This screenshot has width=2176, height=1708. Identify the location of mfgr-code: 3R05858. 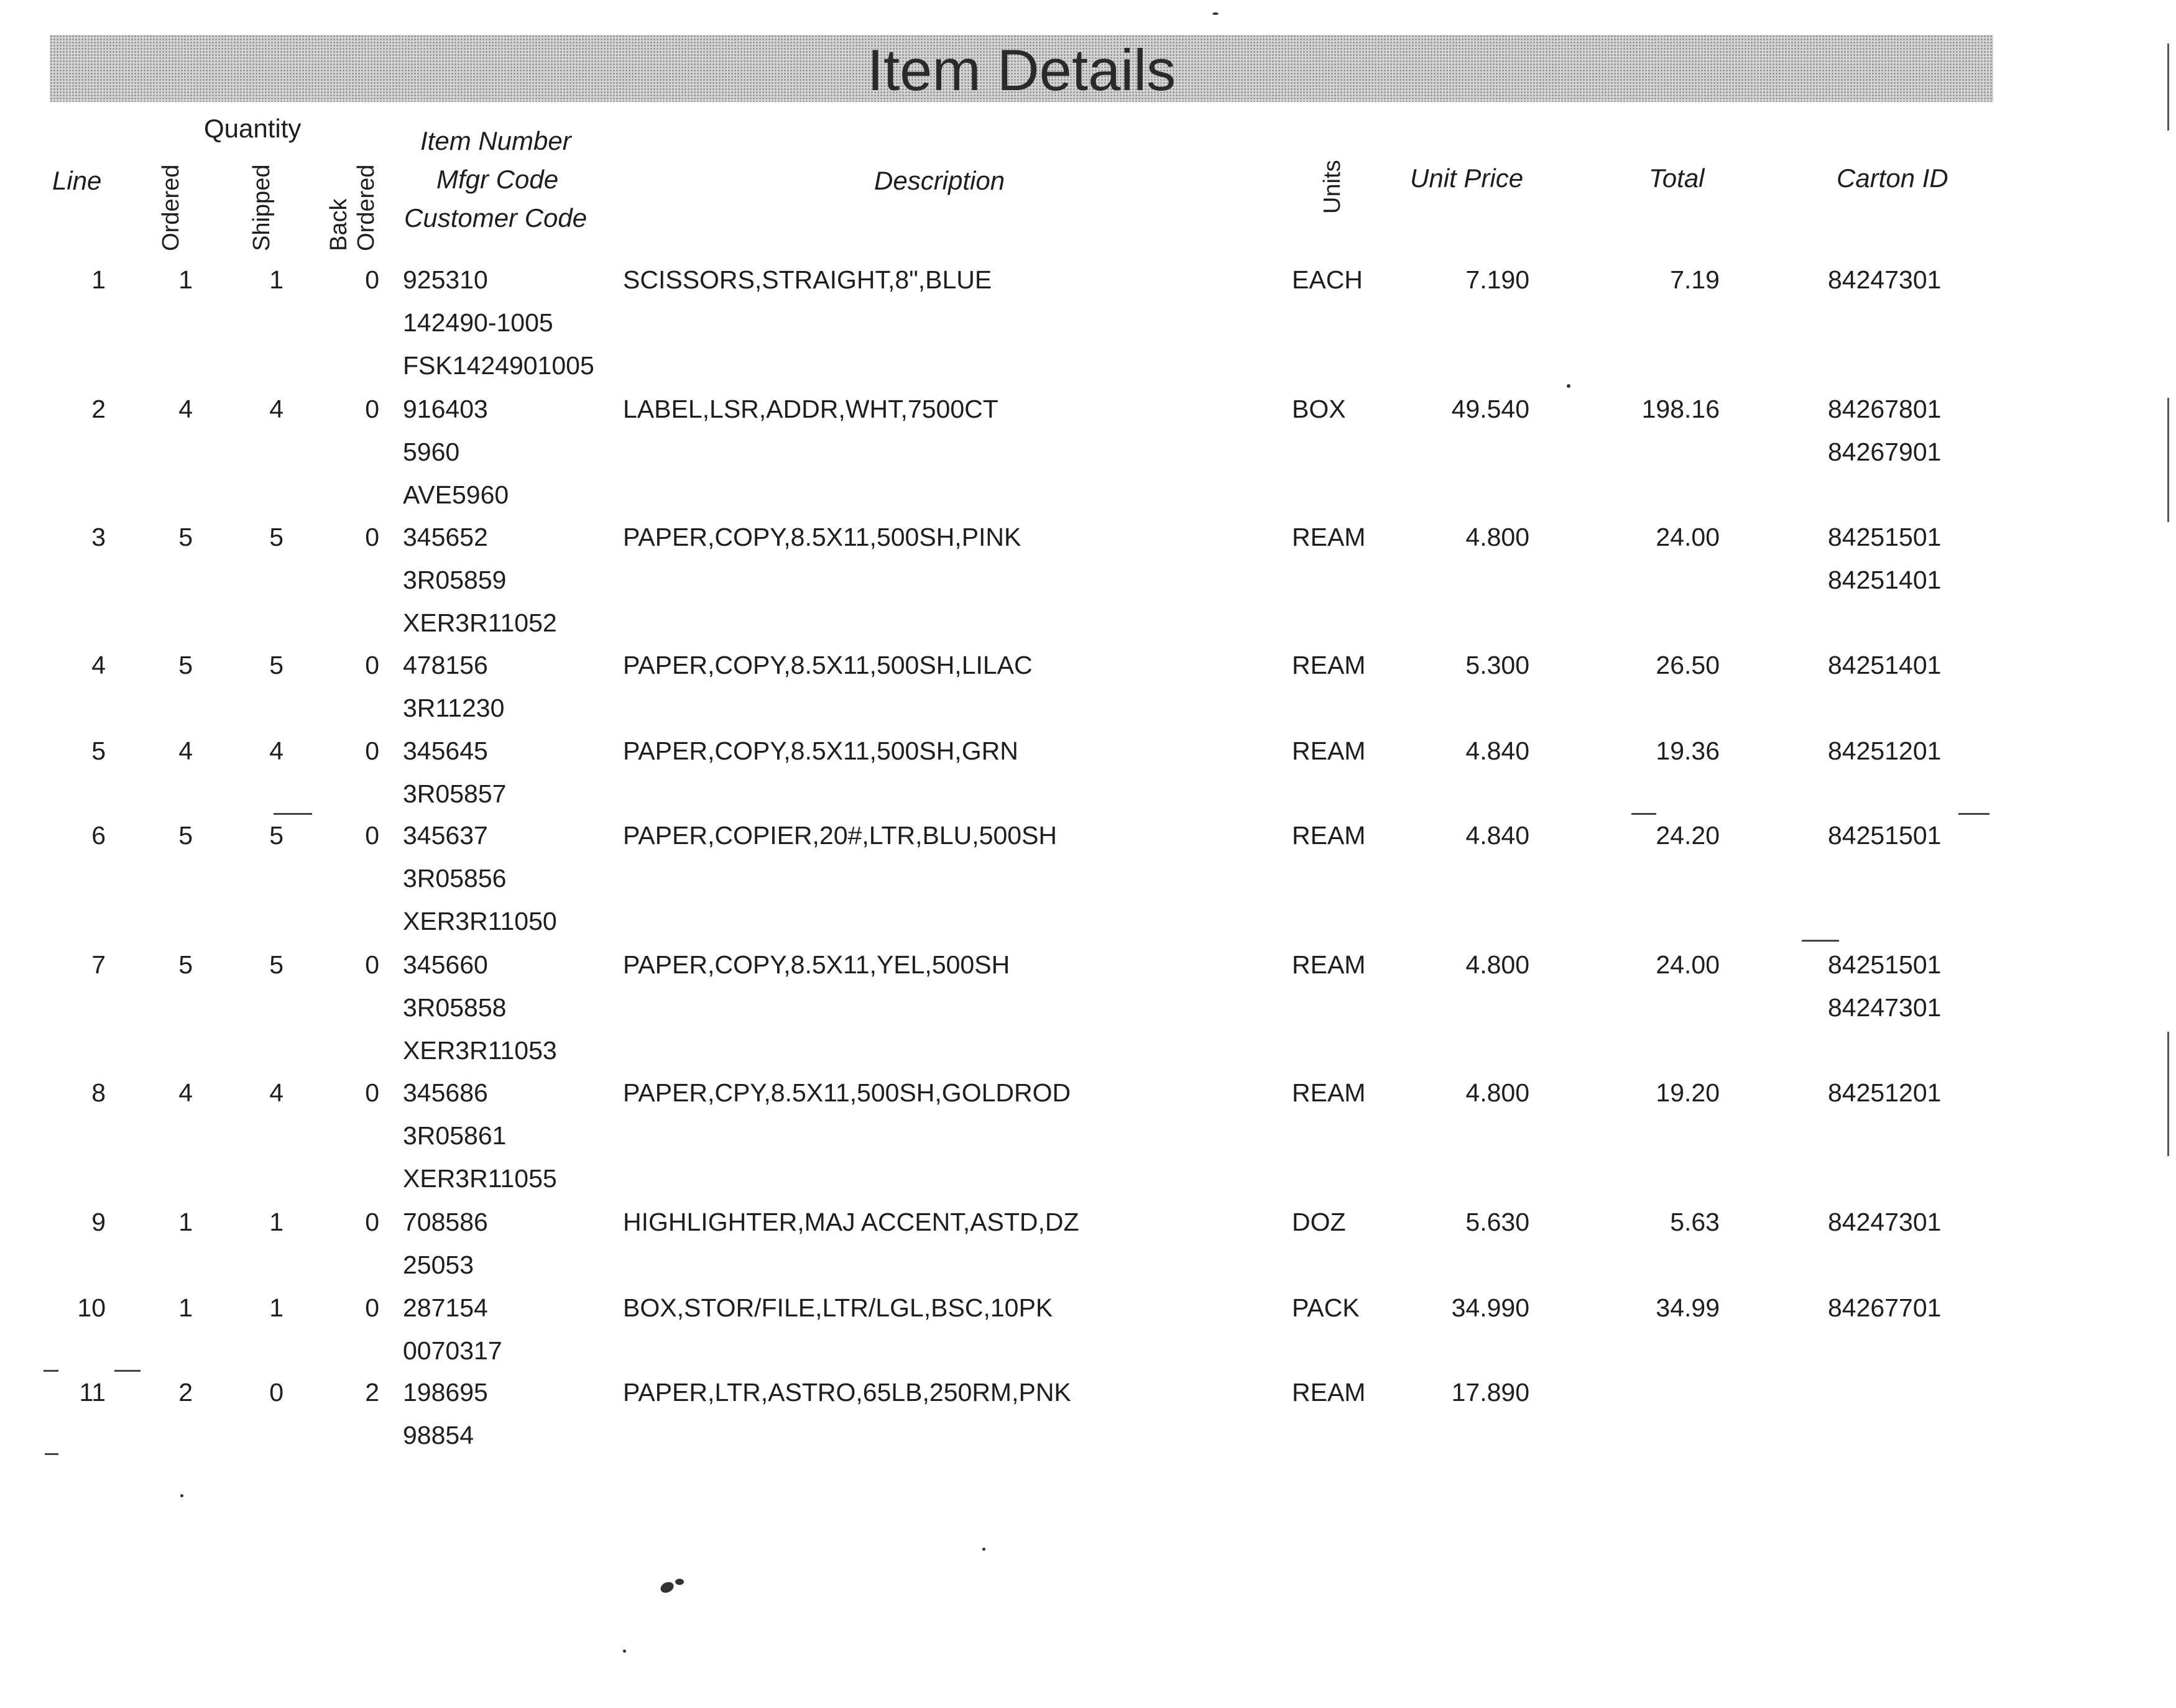
(455, 1008).